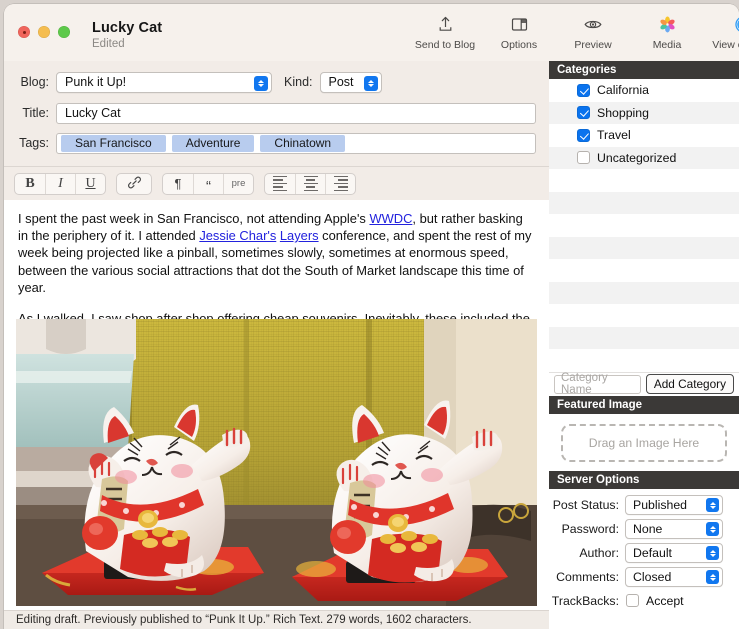  I want to click on alignment-group, so click(310, 183).